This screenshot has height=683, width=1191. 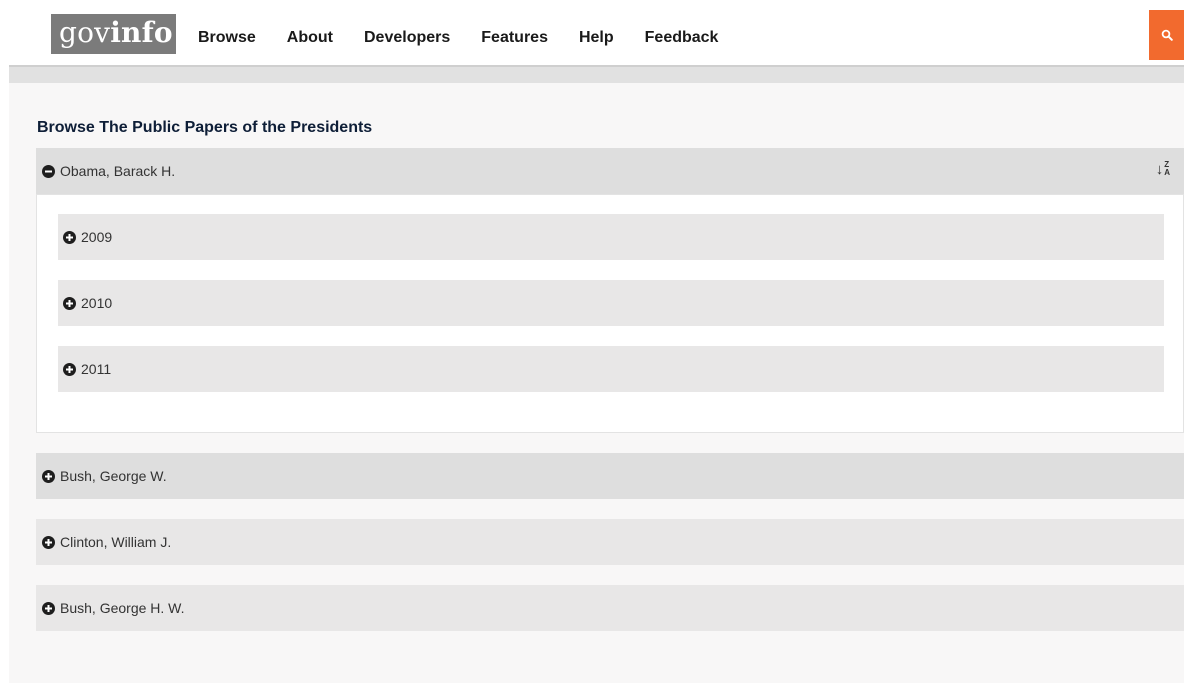 I want to click on govinfo-logo: govinfo, so click(x=113, y=34).